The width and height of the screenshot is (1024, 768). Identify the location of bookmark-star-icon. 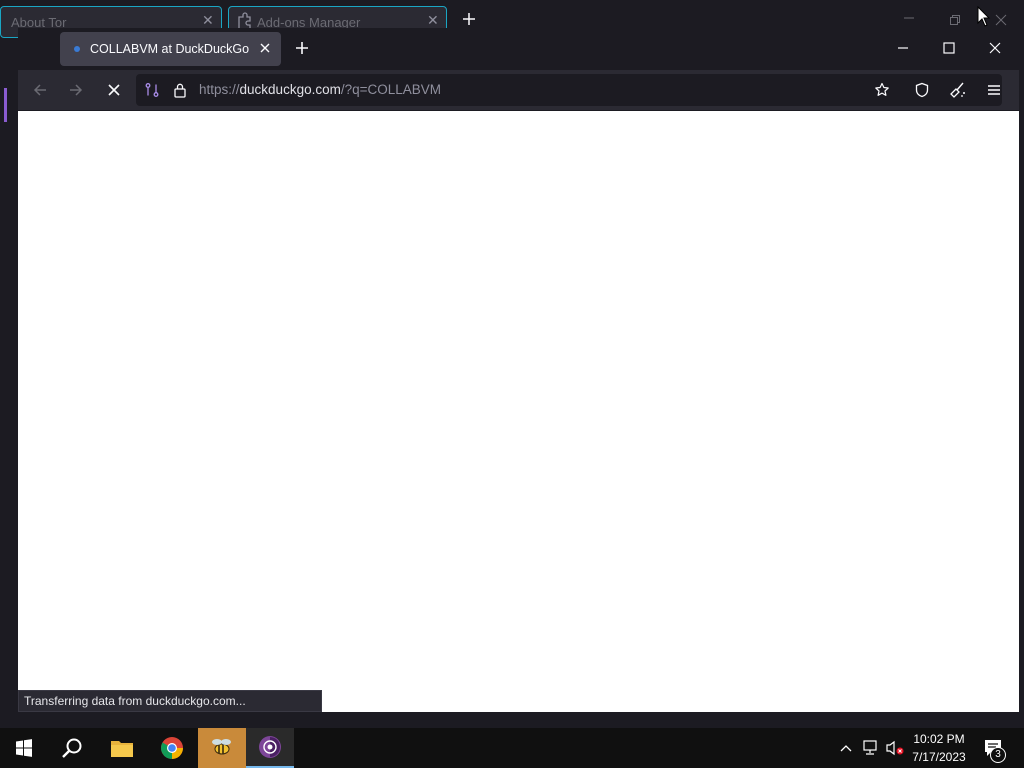
(882, 90).